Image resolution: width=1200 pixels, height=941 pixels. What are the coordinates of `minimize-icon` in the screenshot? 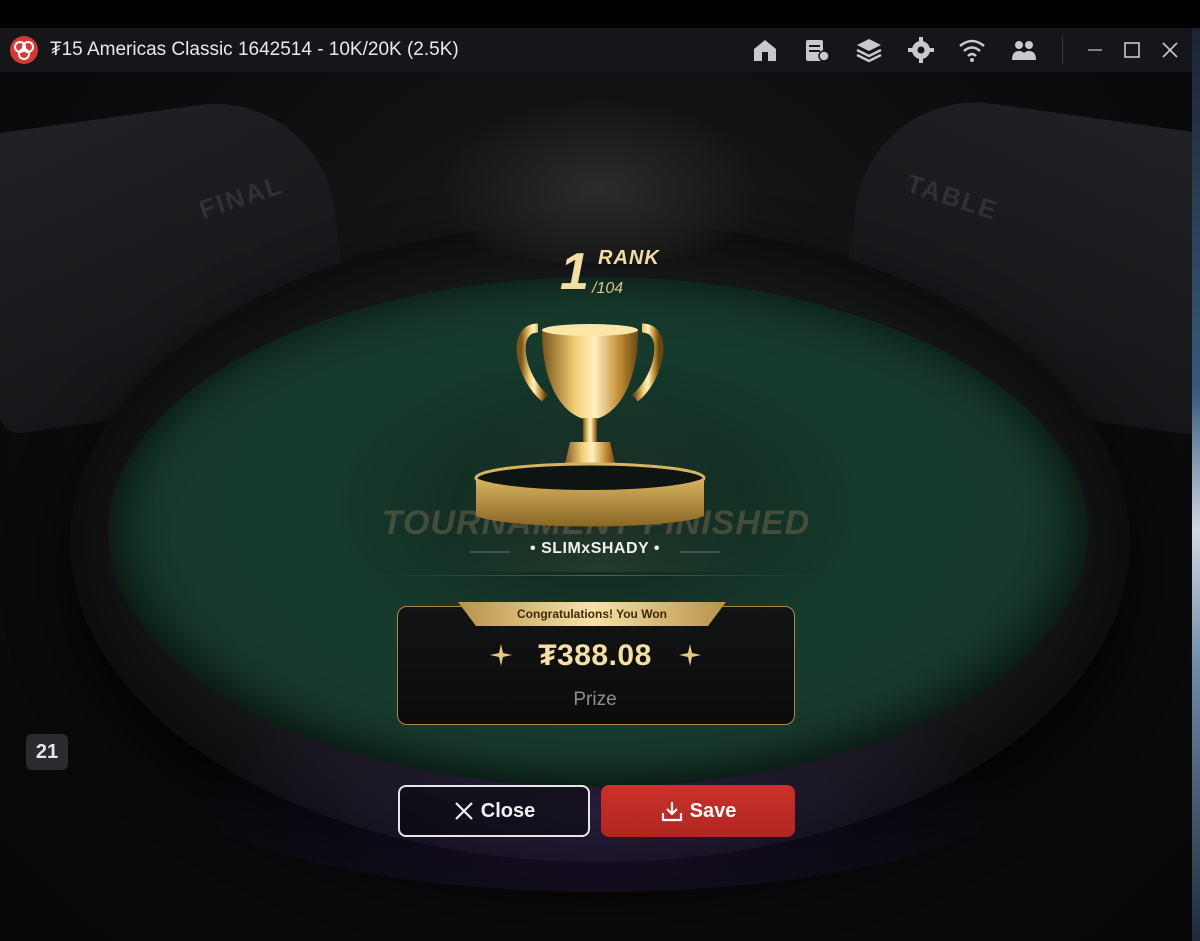 It's located at (1095, 50).